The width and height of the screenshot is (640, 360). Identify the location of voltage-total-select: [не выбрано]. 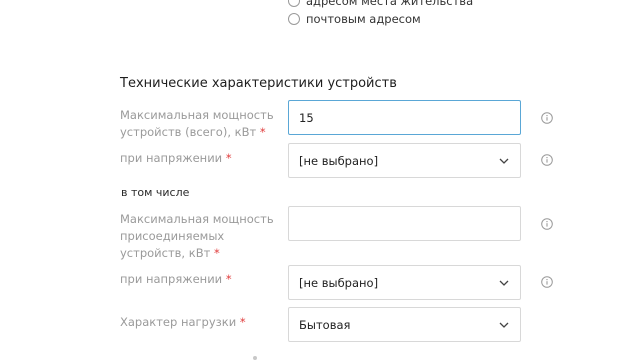
(404, 160).